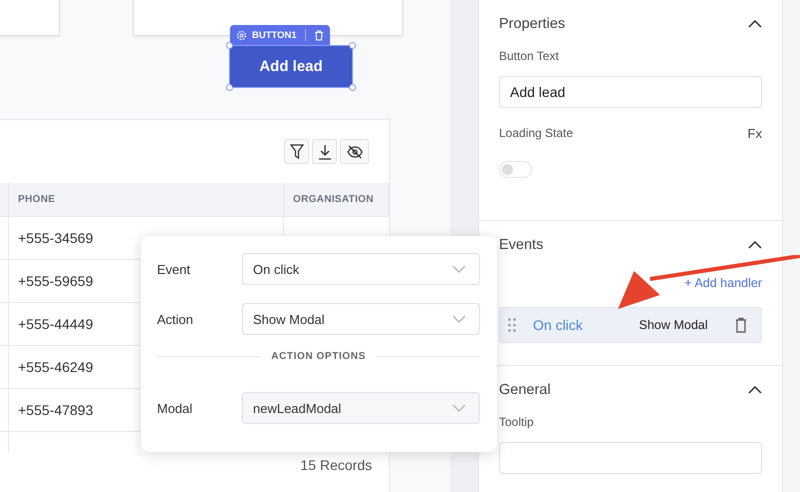 Image resolution: width=800 pixels, height=492 pixels. Describe the element at coordinates (521, 245) in the screenshot. I see `section-title: Events` at that location.